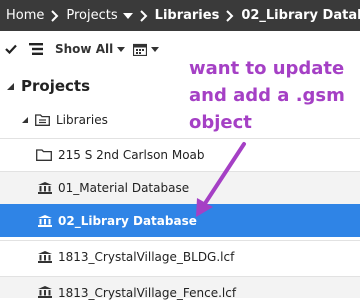 This screenshot has height=300, width=360. I want to click on tree-item-label: 215 S 2nd Carlson Moab, so click(131, 155).